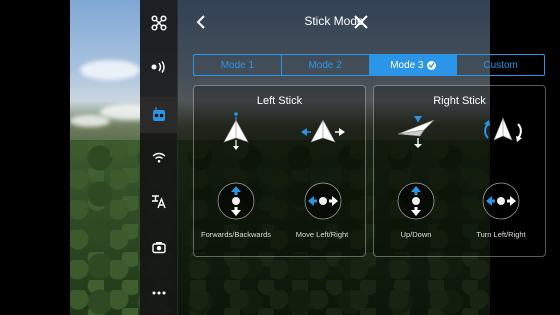 The image size is (560, 315). I want to click on page-title: Stick Mode, so click(334, 21).